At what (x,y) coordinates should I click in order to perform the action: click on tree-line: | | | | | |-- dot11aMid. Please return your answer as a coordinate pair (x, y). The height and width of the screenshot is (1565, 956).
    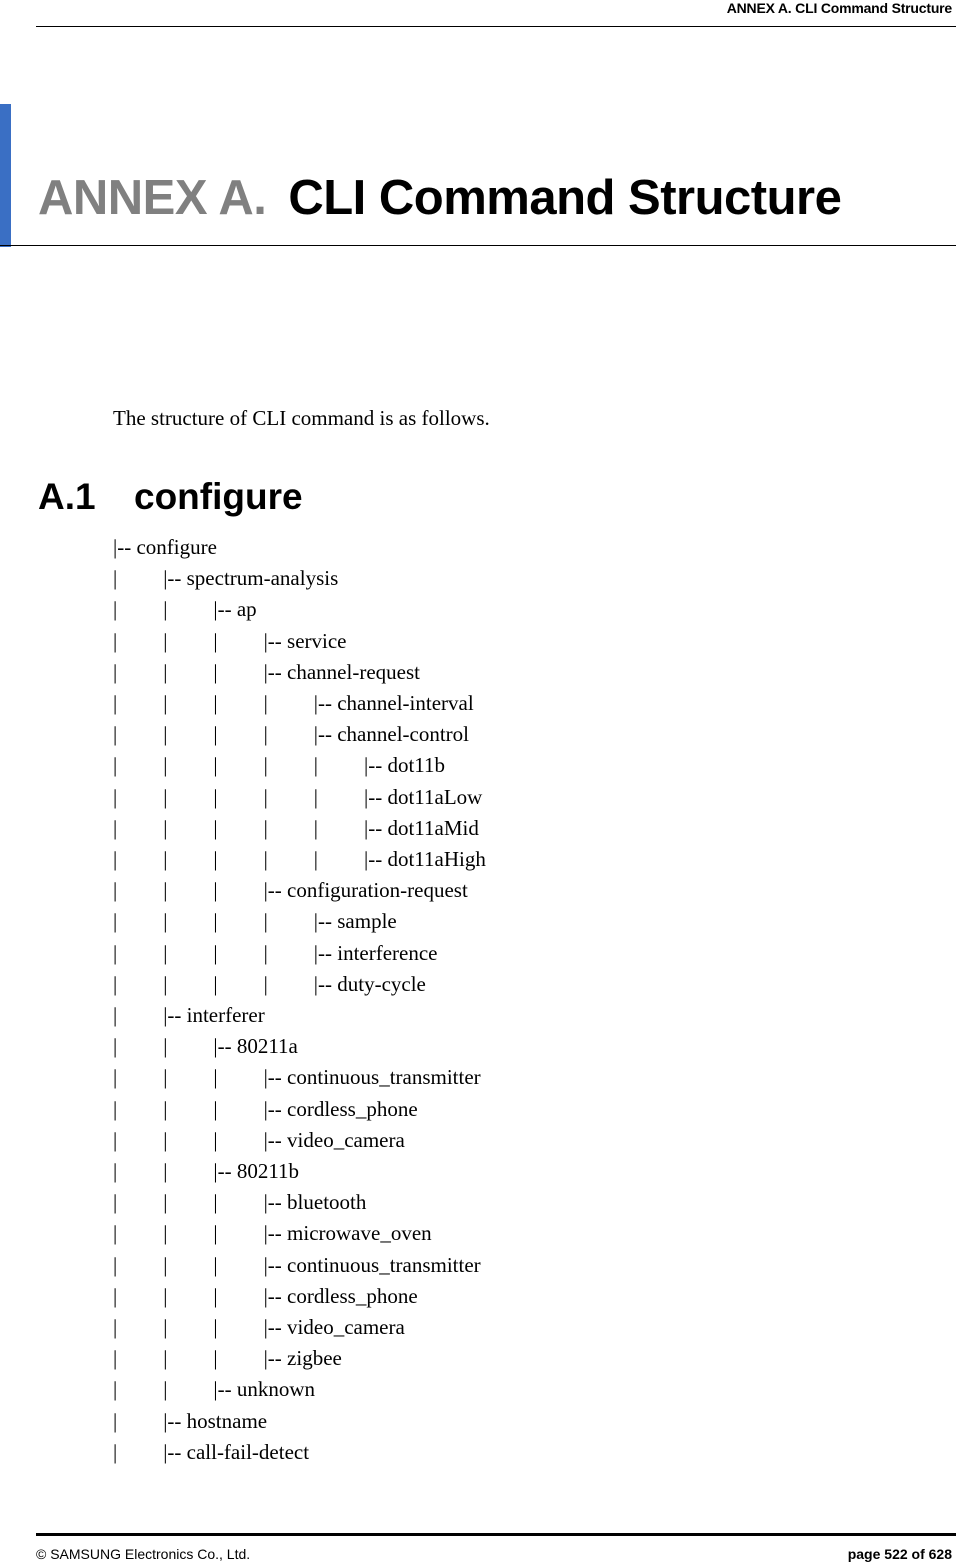
    Looking at the image, I should click on (350, 831).